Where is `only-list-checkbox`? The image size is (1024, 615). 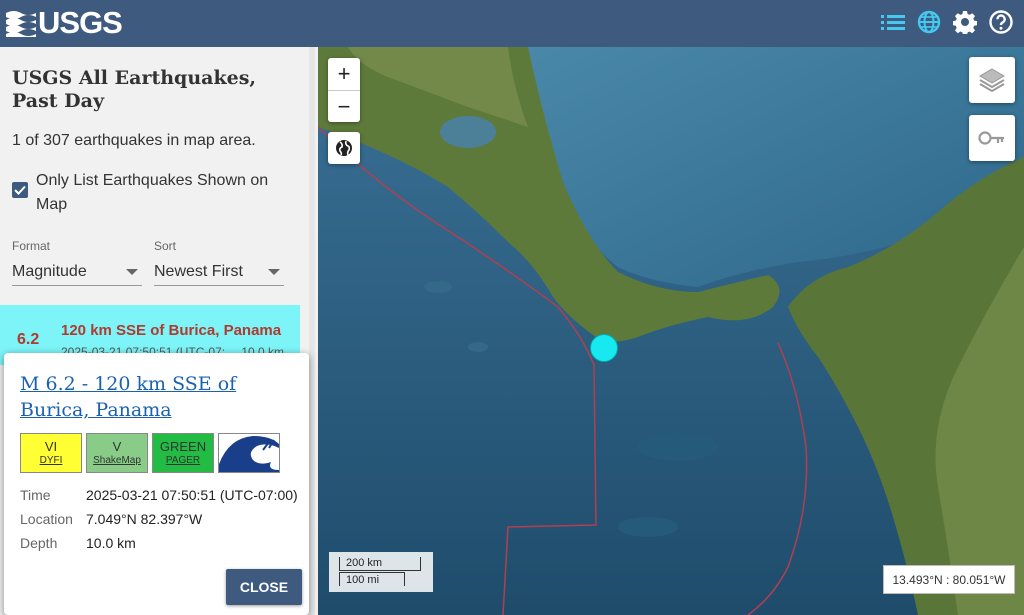 only-list-checkbox is located at coordinates (20, 190).